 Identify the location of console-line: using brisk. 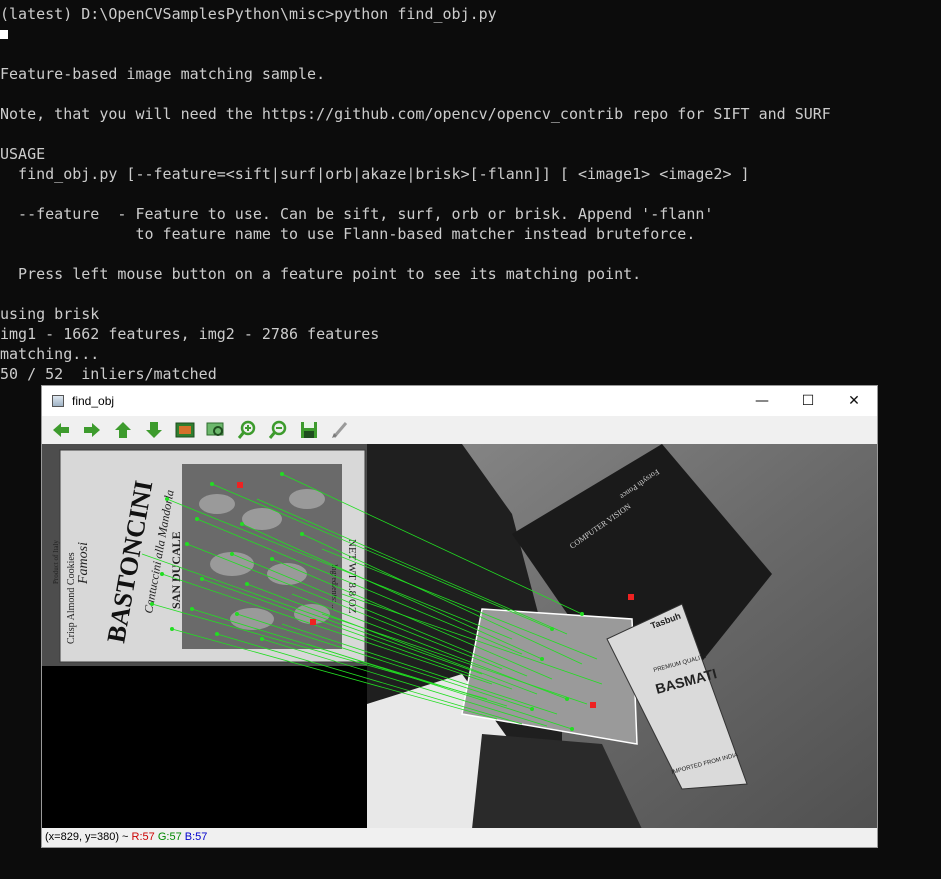
(50, 314).